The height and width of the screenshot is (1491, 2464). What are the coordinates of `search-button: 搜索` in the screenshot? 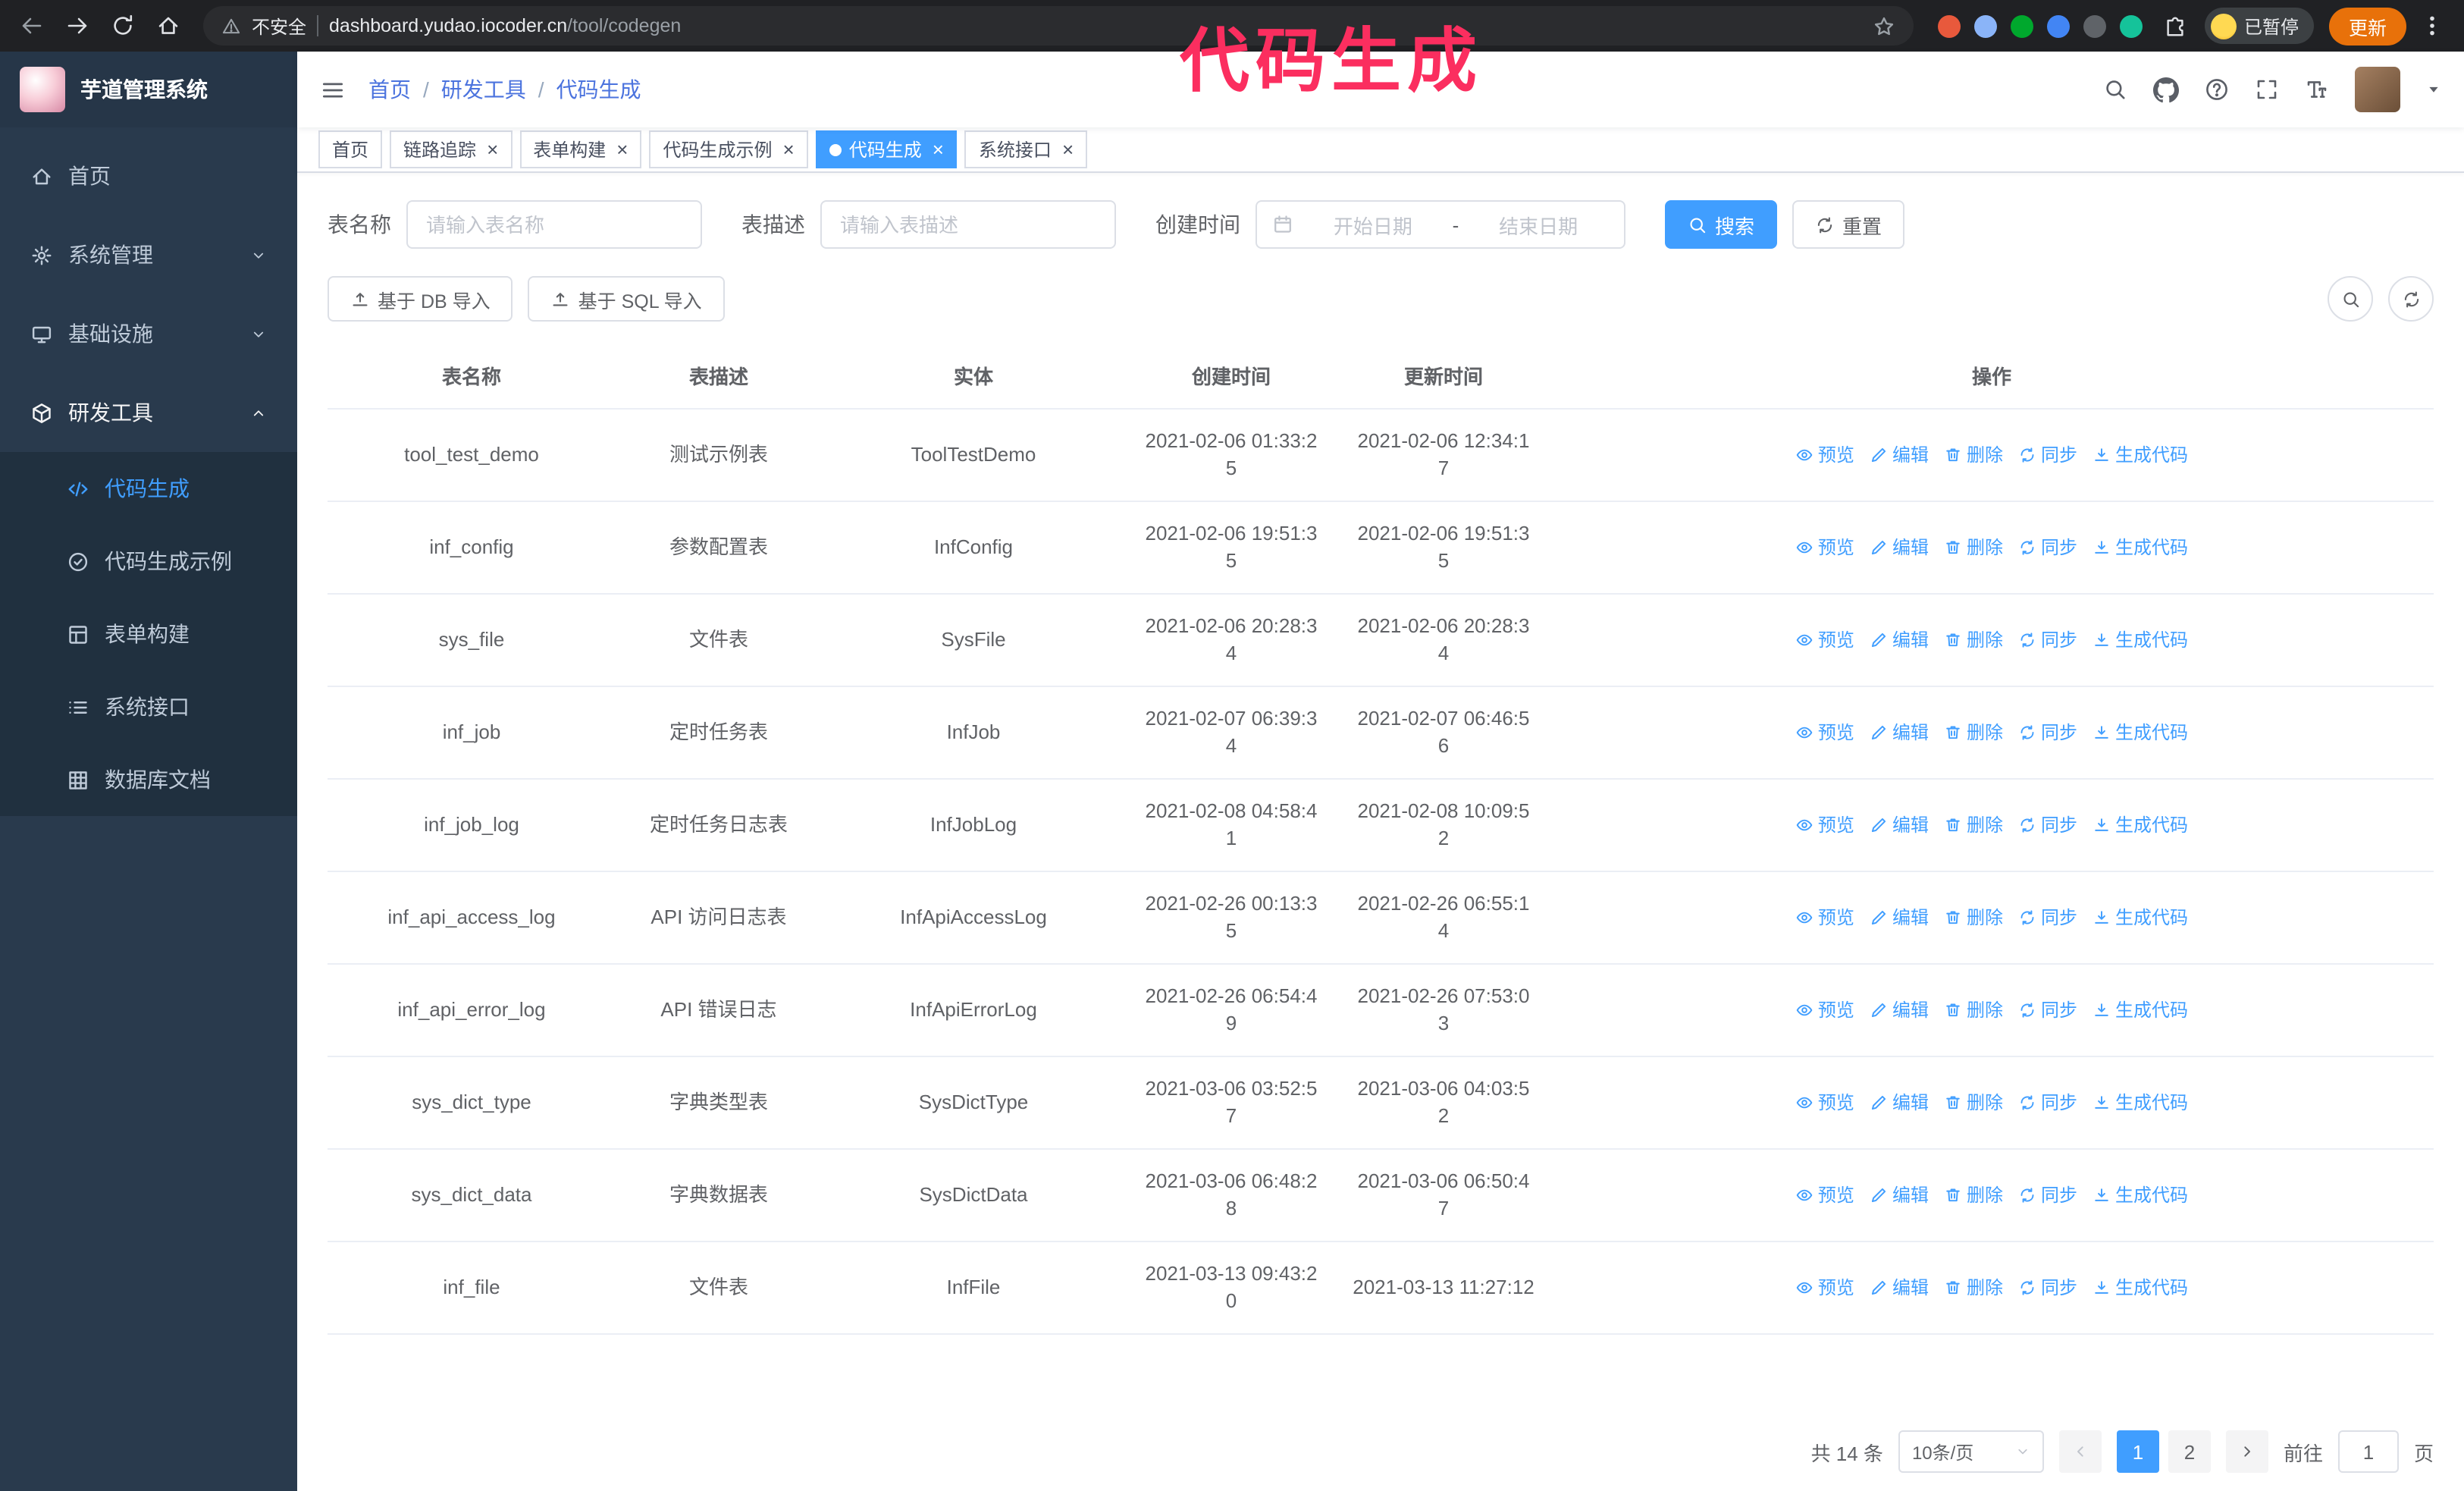 It's located at (1722, 224).